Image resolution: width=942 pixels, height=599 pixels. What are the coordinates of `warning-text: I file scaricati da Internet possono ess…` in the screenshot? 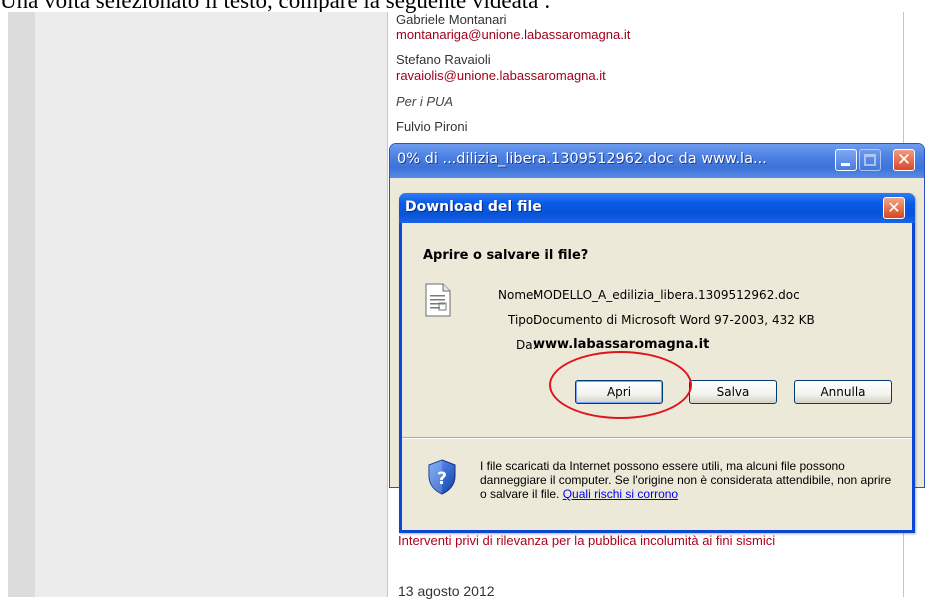 It's located at (686, 480).